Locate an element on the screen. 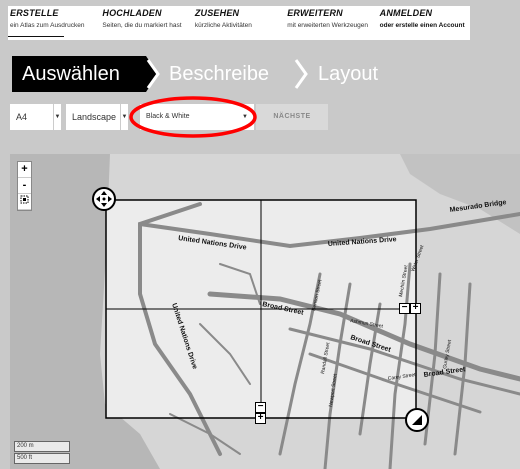  scale-bar: 200 m 500 ft is located at coordinates (42, 453).